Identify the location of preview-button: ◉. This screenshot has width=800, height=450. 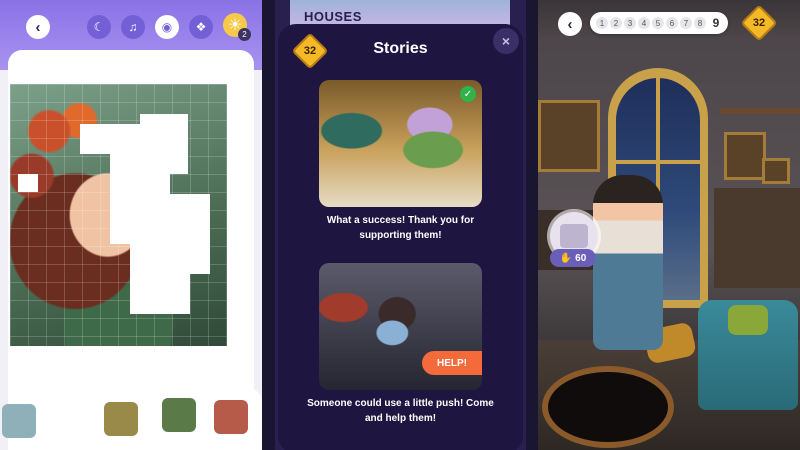
(167, 27).